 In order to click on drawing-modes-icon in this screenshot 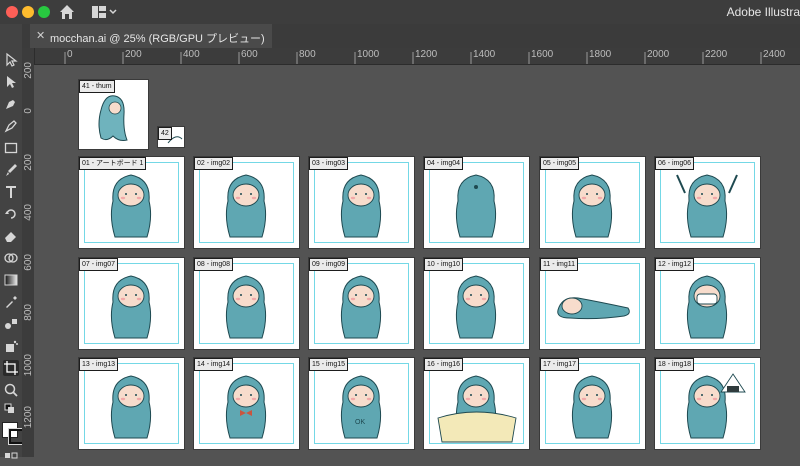, I will do `click(11, 458)`.